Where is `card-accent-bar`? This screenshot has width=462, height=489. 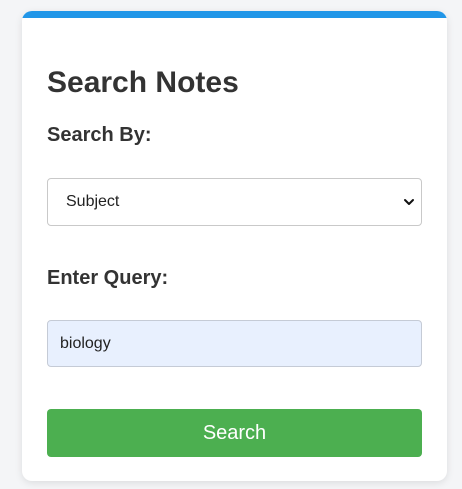
card-accent-bar is located at coordinates (234, 14).